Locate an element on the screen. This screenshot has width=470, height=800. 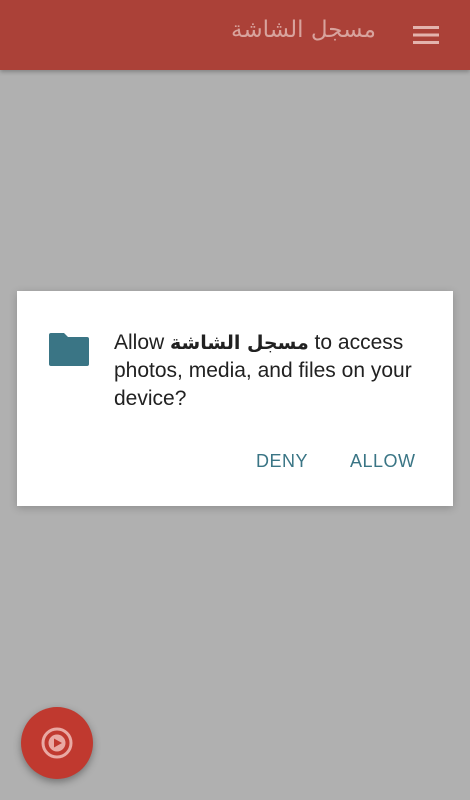
record-button is located at coordinates (57, 743).